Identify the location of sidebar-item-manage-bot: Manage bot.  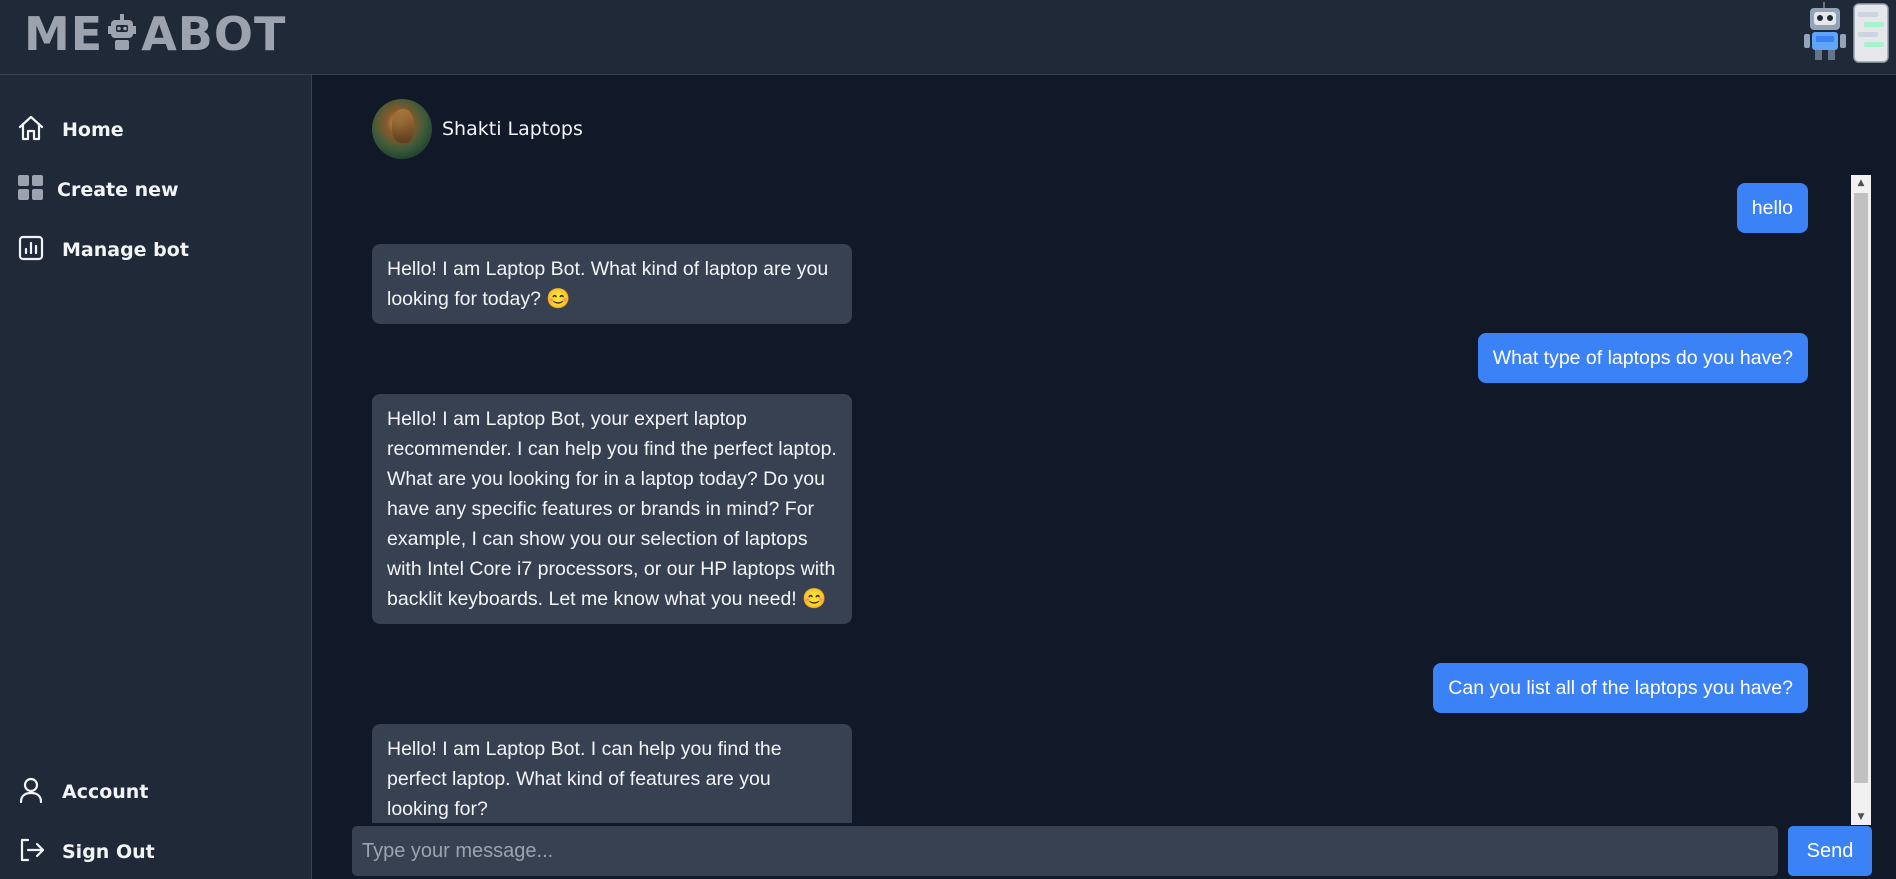
(102, 250).